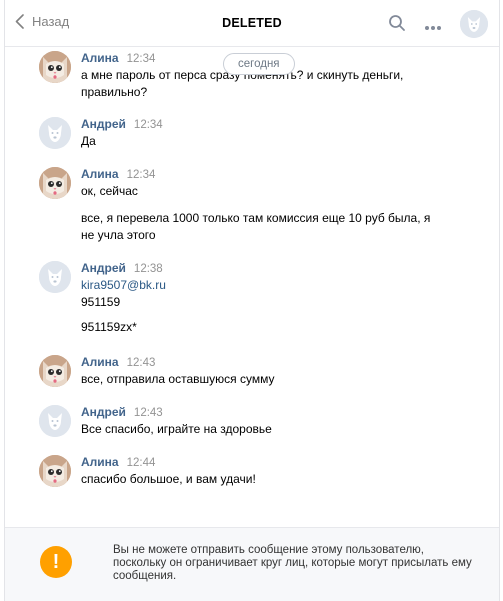  Describe the element at coordinates (123, 285) in the screenshot. I see `email-link: kira9507@bk.ru` at that location.